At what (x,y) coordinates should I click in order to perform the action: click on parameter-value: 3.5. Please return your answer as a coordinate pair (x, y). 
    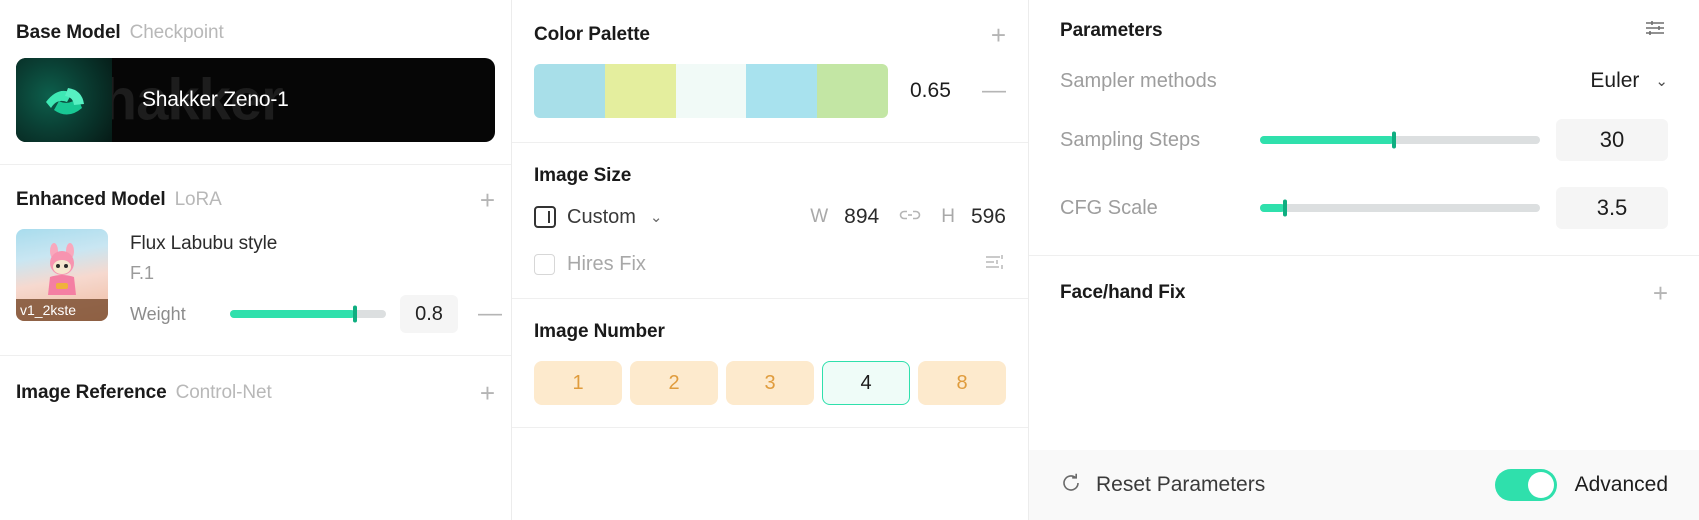
    Looking at the image, I should click on (1612, 208).